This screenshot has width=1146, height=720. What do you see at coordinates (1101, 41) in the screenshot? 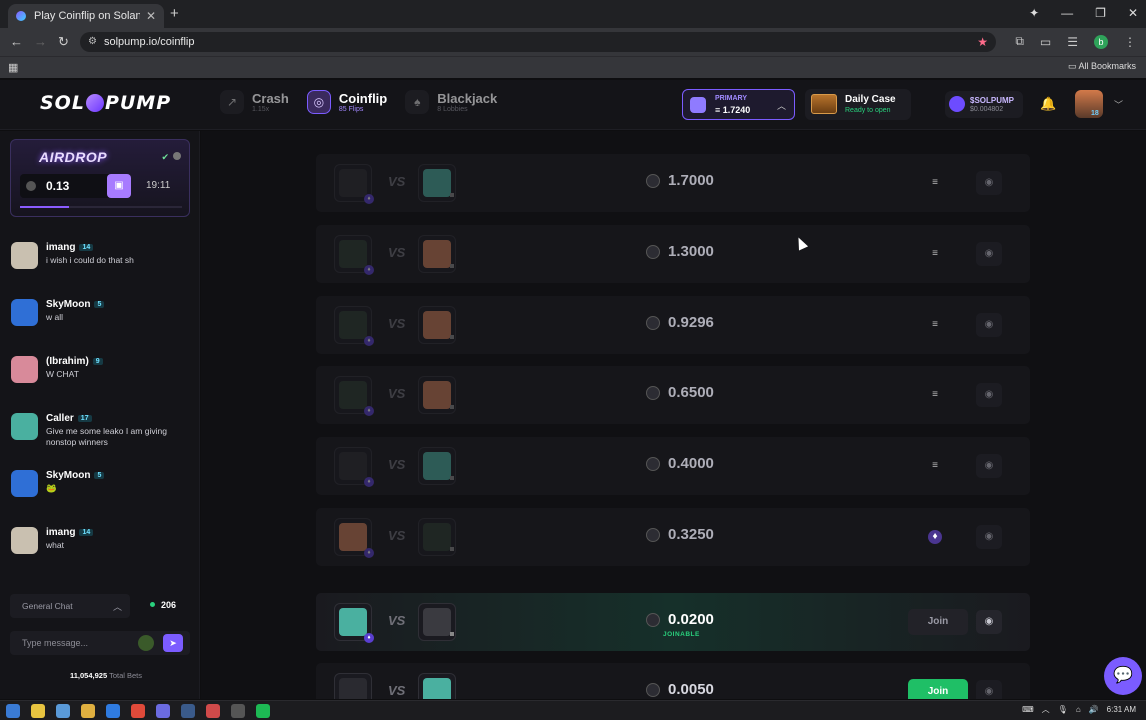
I see `profile-avatar: b` at bounding box center [1101, 41].